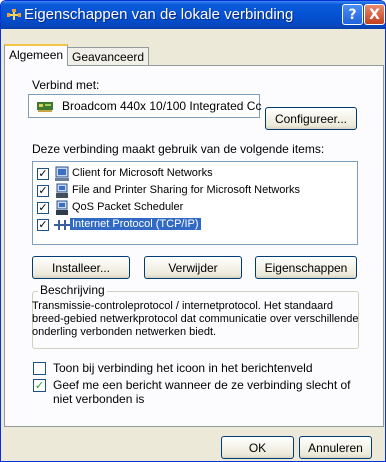 The image size is (386, 462). I want to click on description-line-3: onderling verbonden netwerken biedt., so click(124, 332).